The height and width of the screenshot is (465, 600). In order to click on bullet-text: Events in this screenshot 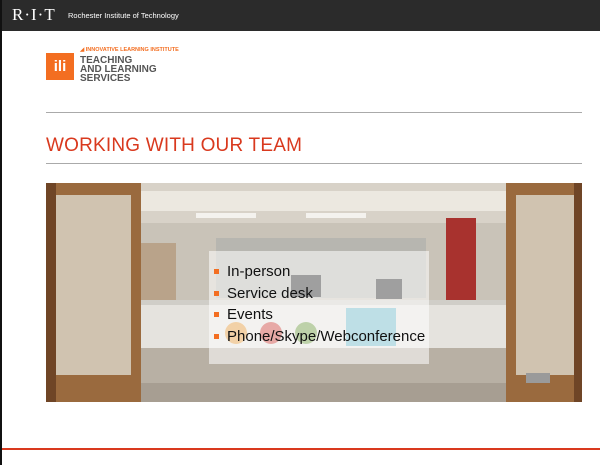, I will do `click(250, 314)`.